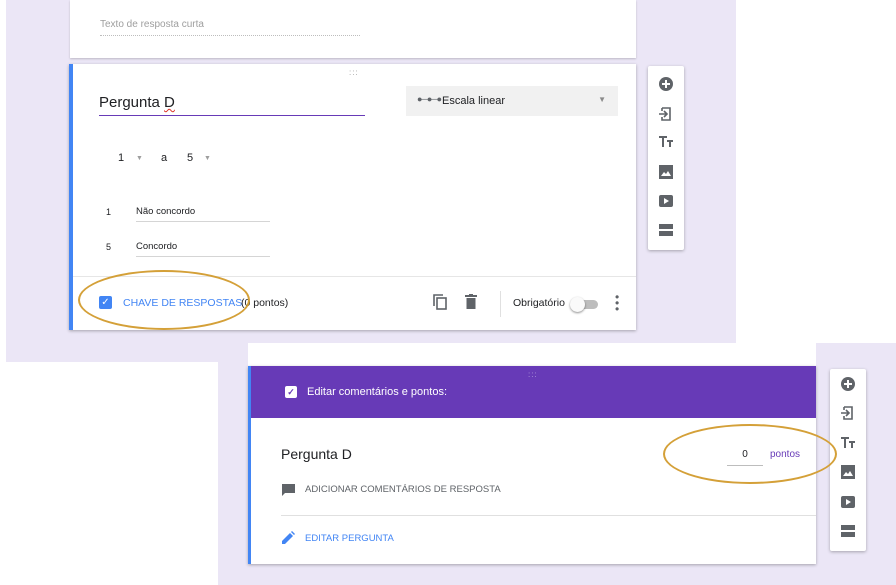  I want to click on comment-icon, so click(288, 490).